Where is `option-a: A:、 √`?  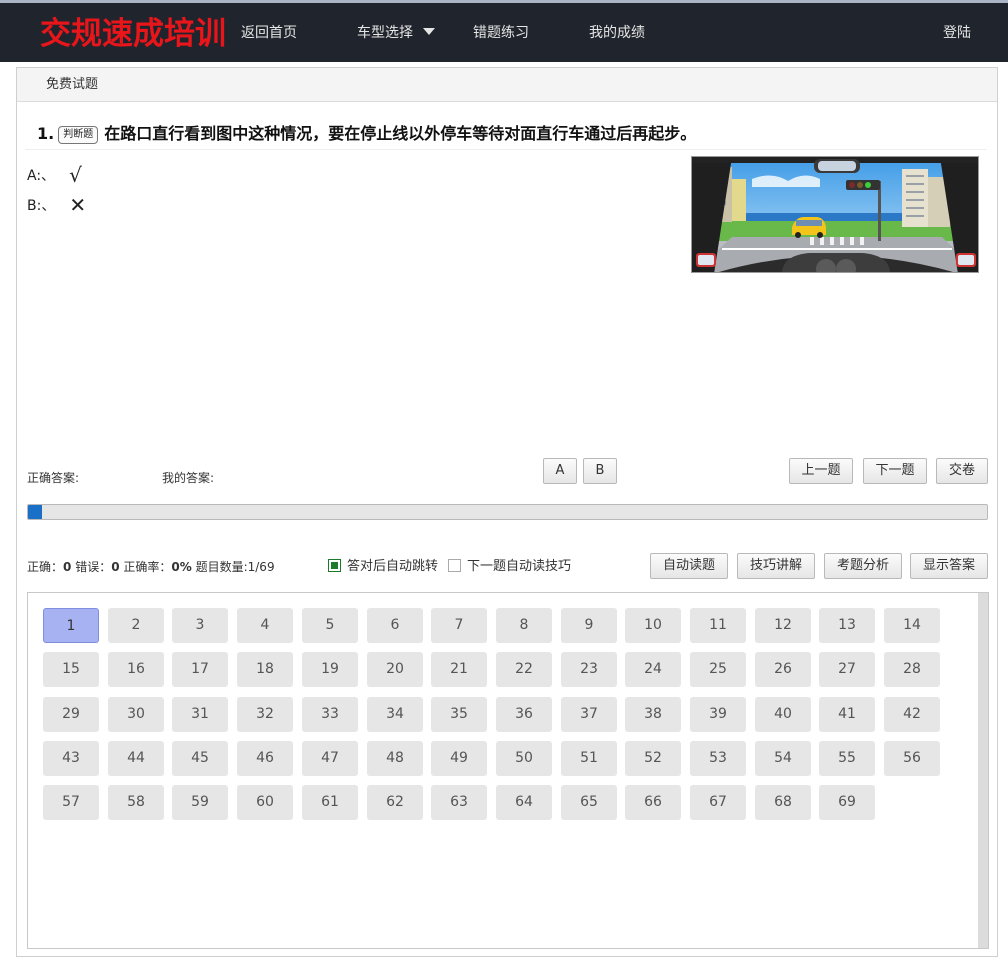
option-a: A:、 √ is located at coordinates (54, 175).